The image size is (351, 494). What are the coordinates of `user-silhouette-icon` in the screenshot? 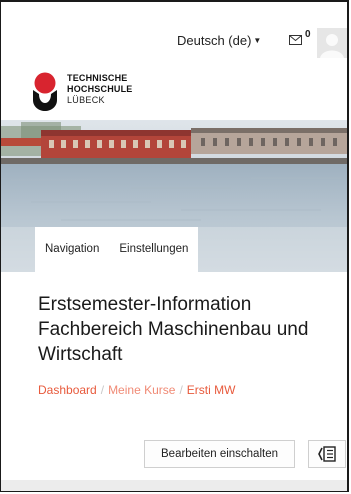 It's located at (332, 43).